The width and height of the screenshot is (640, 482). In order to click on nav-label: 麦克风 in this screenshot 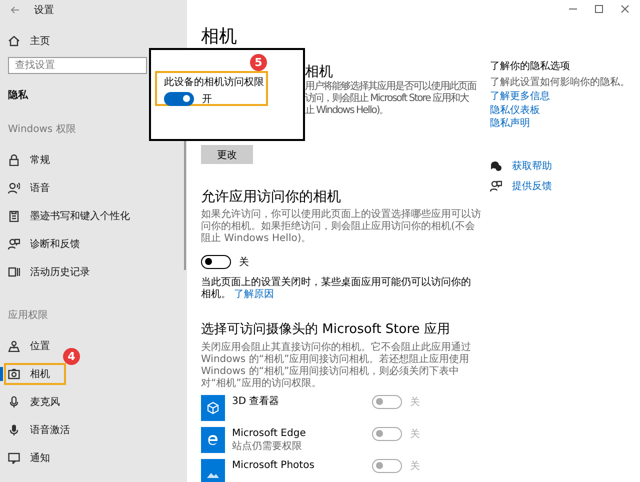, I will do `click(45, 402)`.